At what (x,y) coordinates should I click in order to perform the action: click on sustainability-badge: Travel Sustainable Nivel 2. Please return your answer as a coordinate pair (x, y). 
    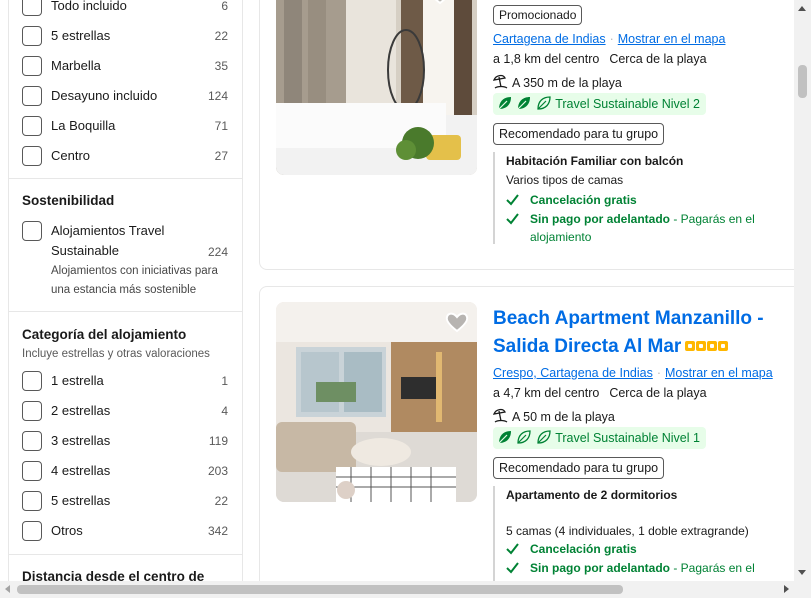
    Looking at the image, I should click on (599, 104).